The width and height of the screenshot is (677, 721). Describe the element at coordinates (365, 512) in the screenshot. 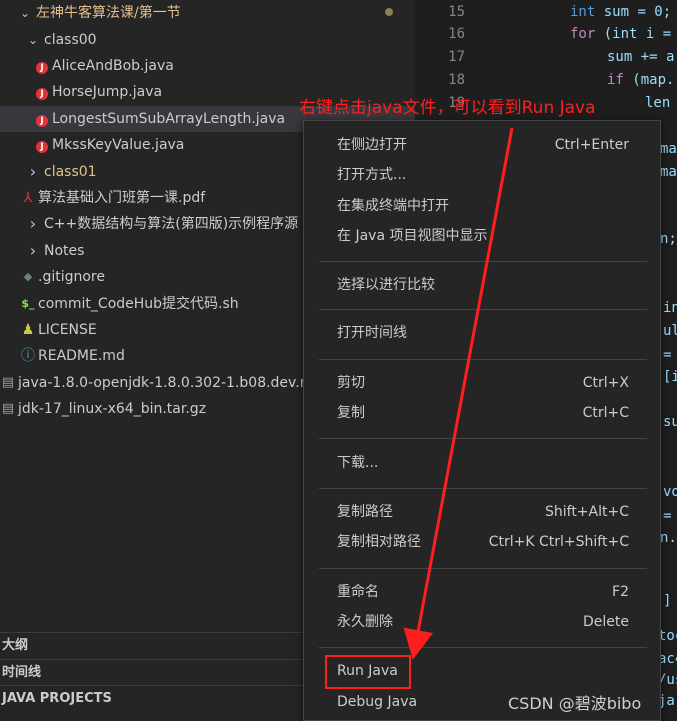

I see `menu-item-label: 复制路径` at that location.